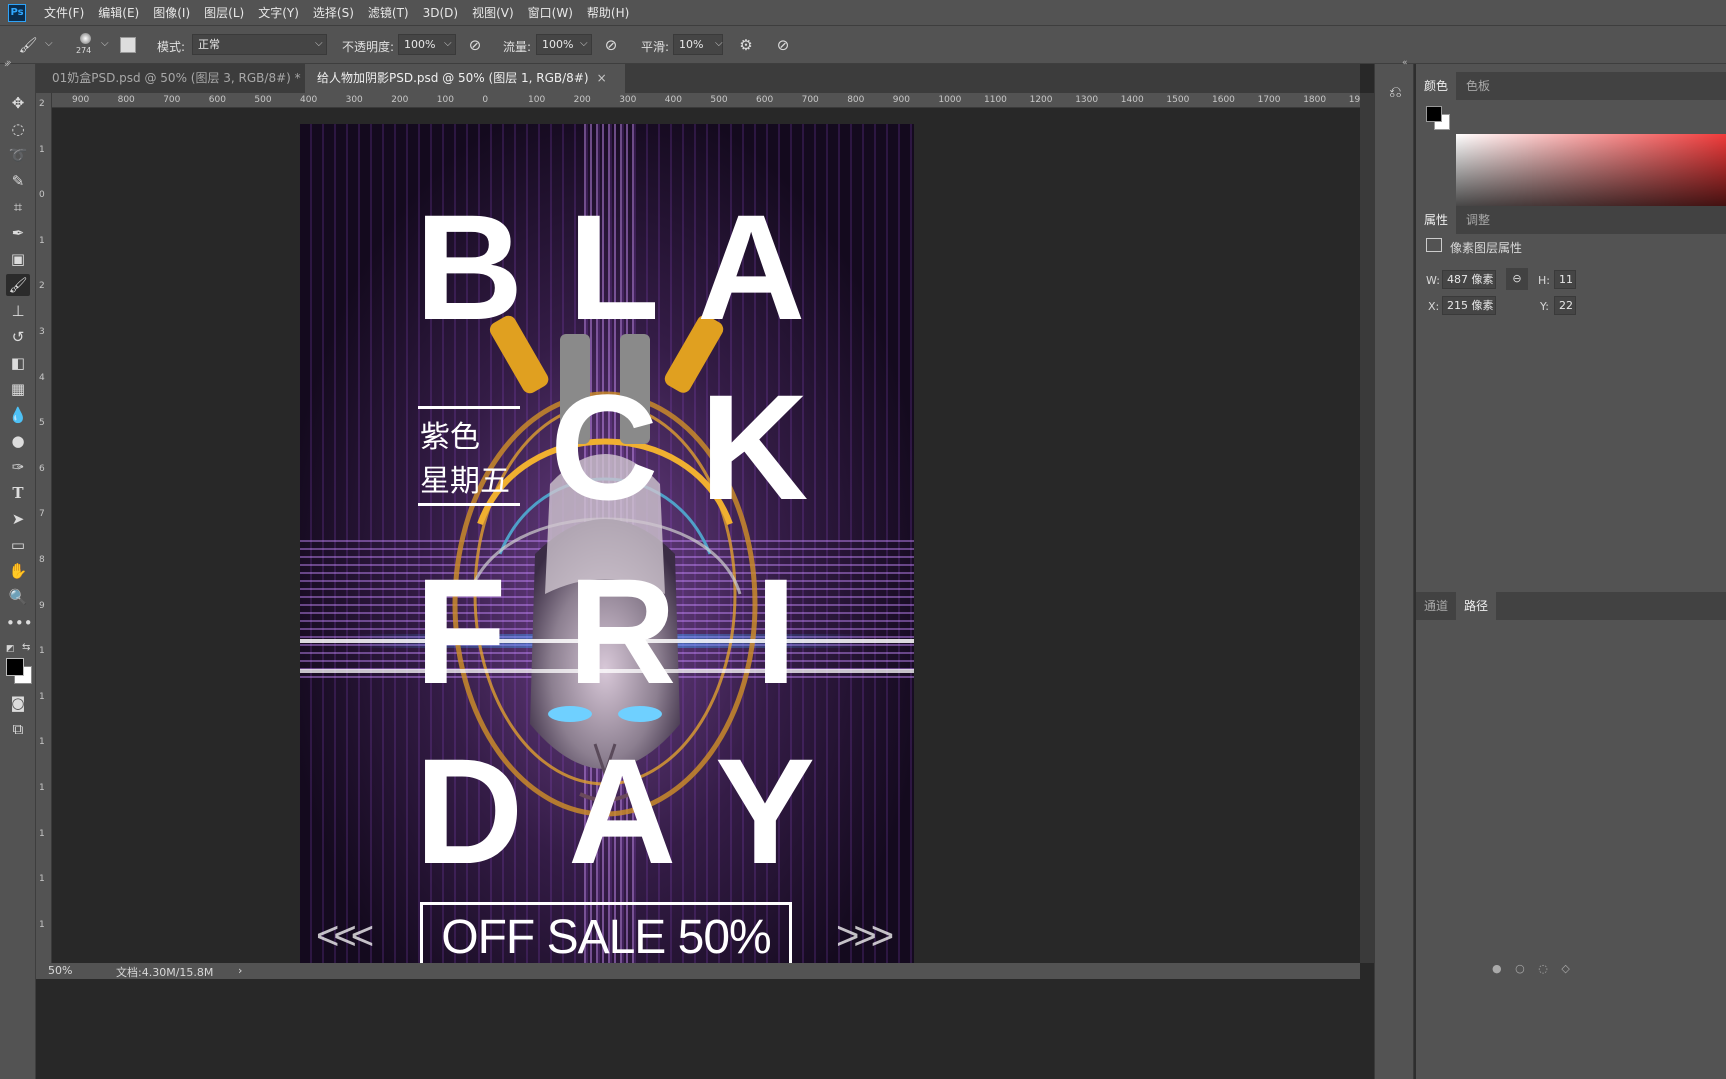  I want to click on photoshop-logo: Ps, so click(17, 12).